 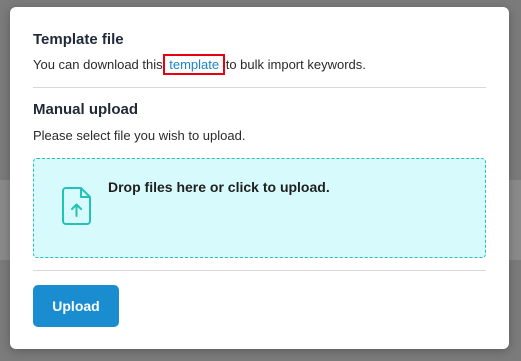 What do you see at coordinates (76, 306) in the screenshot?
I see `upload-button: Upload` at bounding box center [76, 306].